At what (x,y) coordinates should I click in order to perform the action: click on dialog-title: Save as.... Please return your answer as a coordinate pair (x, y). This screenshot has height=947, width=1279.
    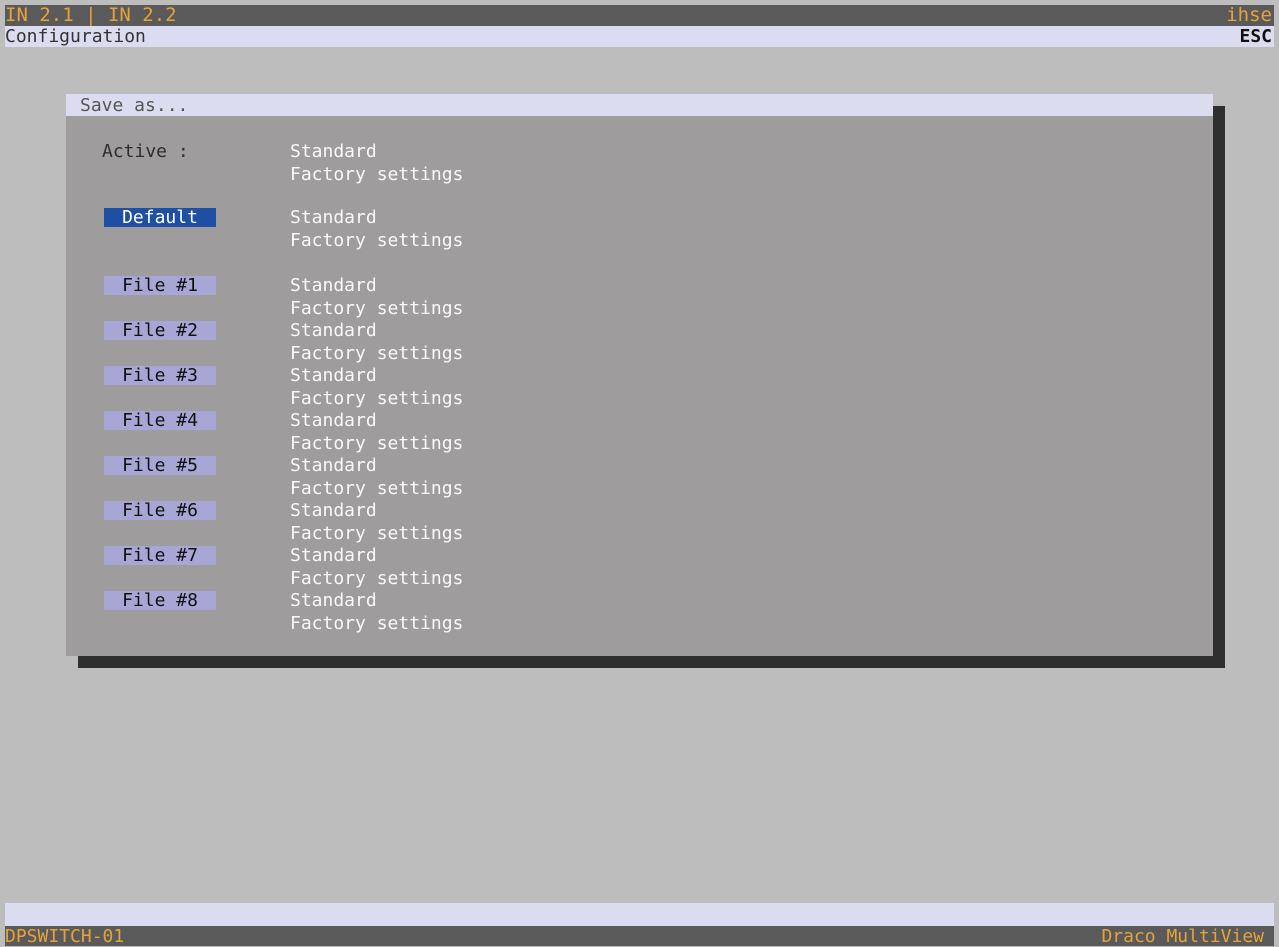
    Looking at the image, I should click on (134, 105).